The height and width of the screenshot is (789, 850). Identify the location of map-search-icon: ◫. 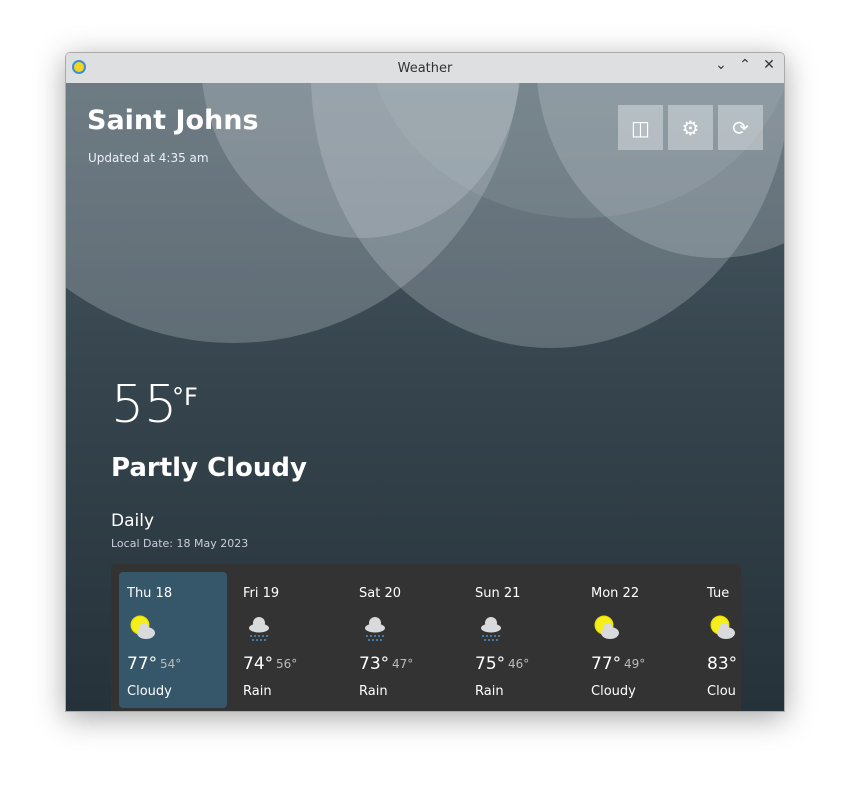
(640, 127).